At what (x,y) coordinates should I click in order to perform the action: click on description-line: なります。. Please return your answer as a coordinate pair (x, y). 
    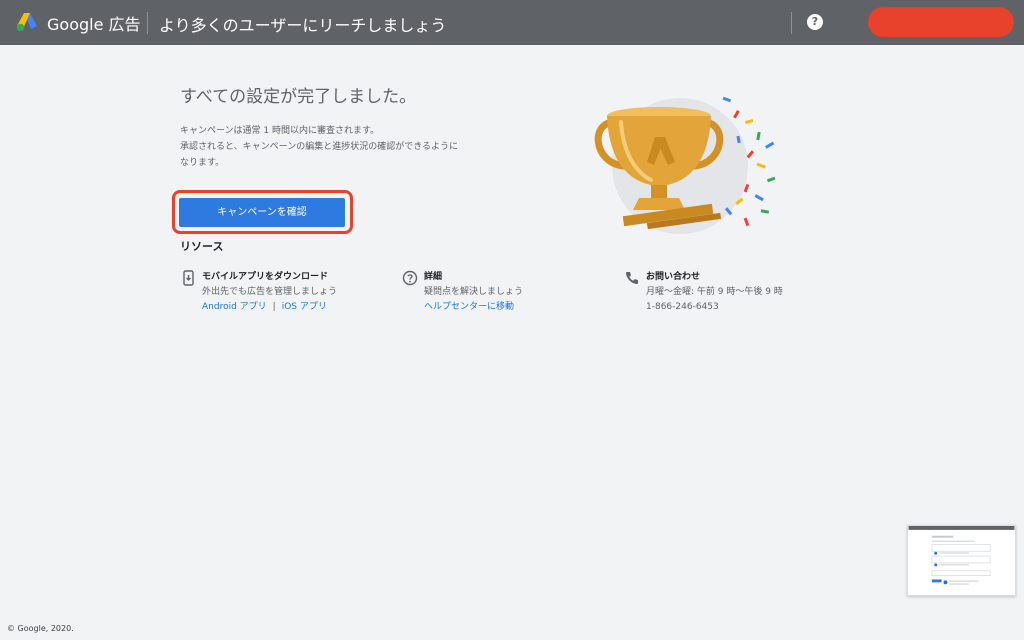
    Looking at the image, I should click on (202, 163).